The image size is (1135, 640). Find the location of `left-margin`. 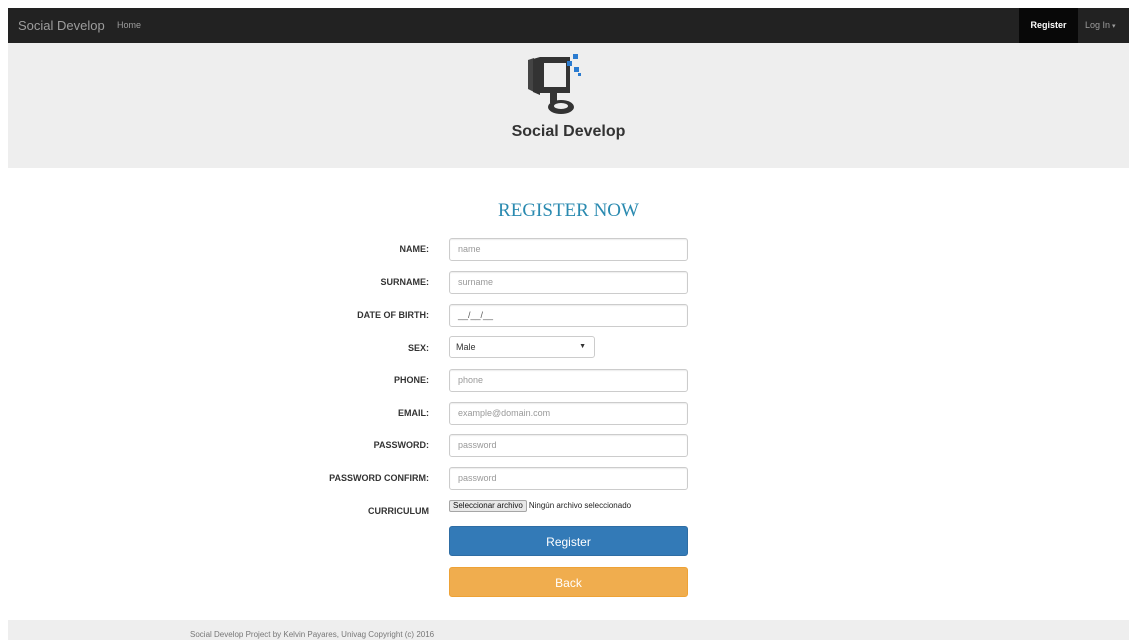

left-margin is located at coordinates (4, 320).